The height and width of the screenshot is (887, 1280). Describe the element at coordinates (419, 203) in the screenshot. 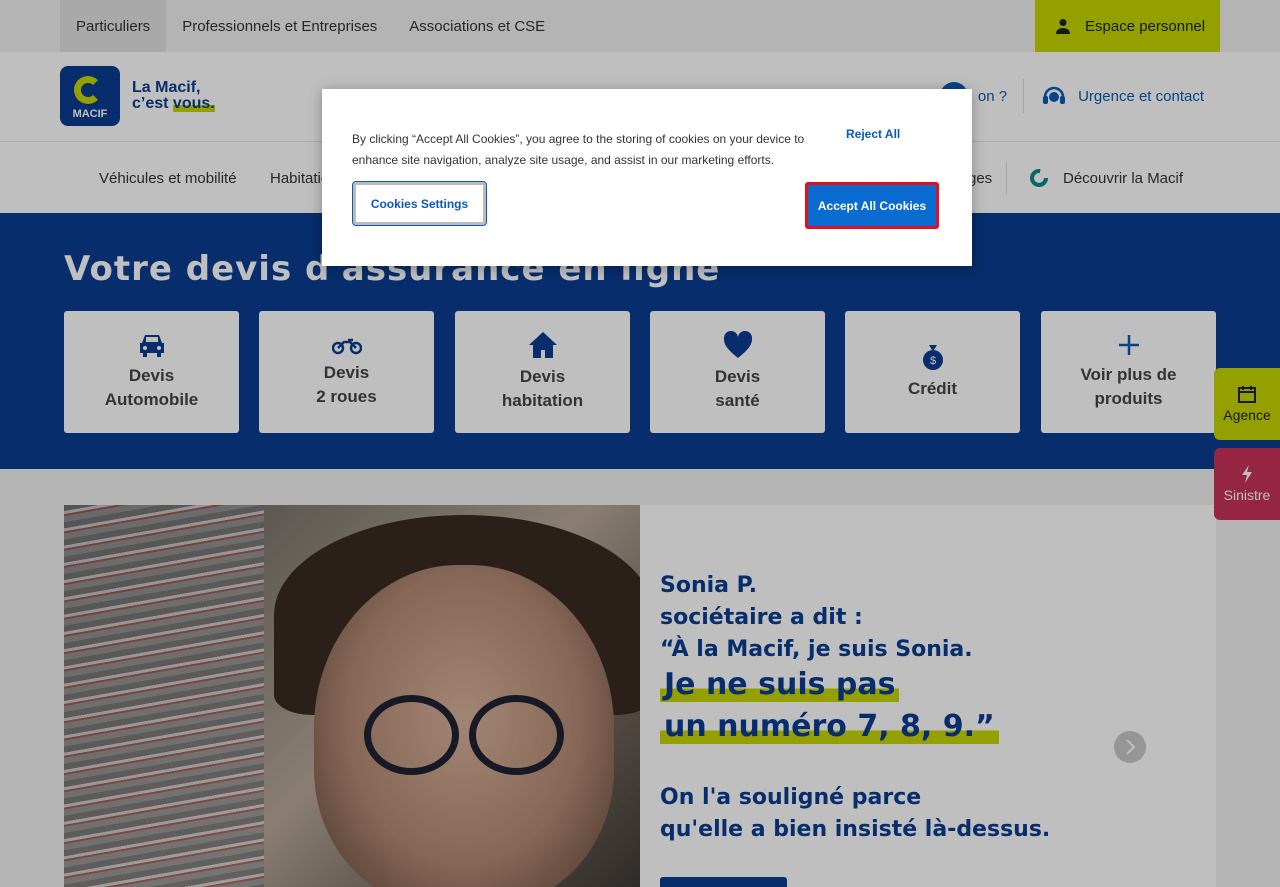

I see `cookies-settings-button: Cookies Settings` at that location.